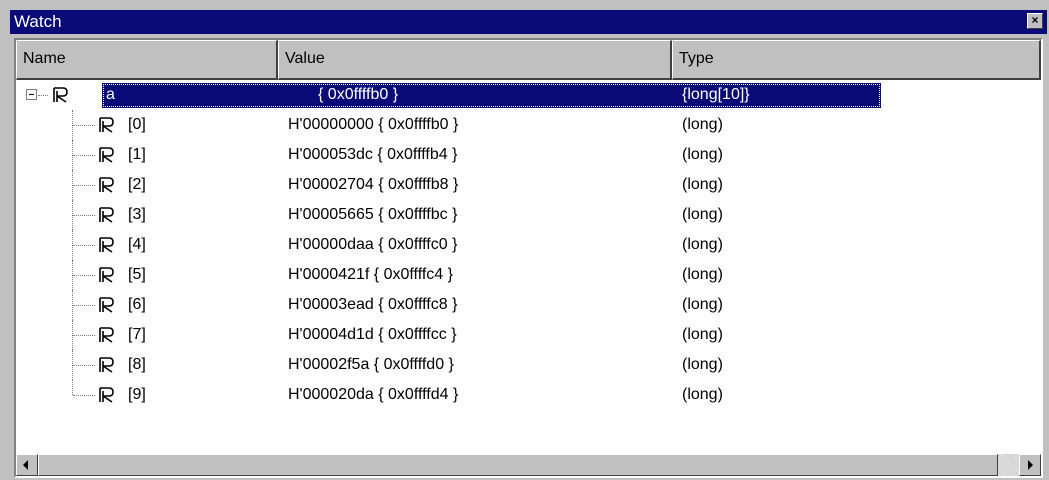  What do you see at coordinates (137, 334) in the screenshot?
I see `row-name: [7]` at bounding box center [137, 334].